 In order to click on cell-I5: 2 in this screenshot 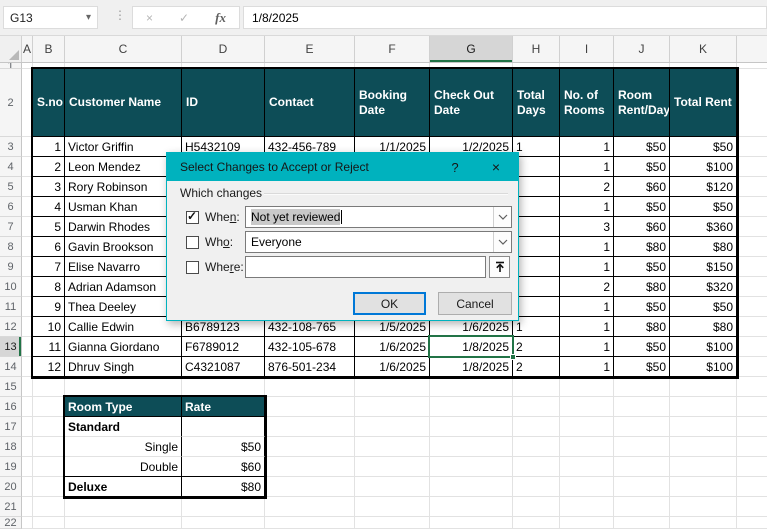, I will do `click(587, 187)`.